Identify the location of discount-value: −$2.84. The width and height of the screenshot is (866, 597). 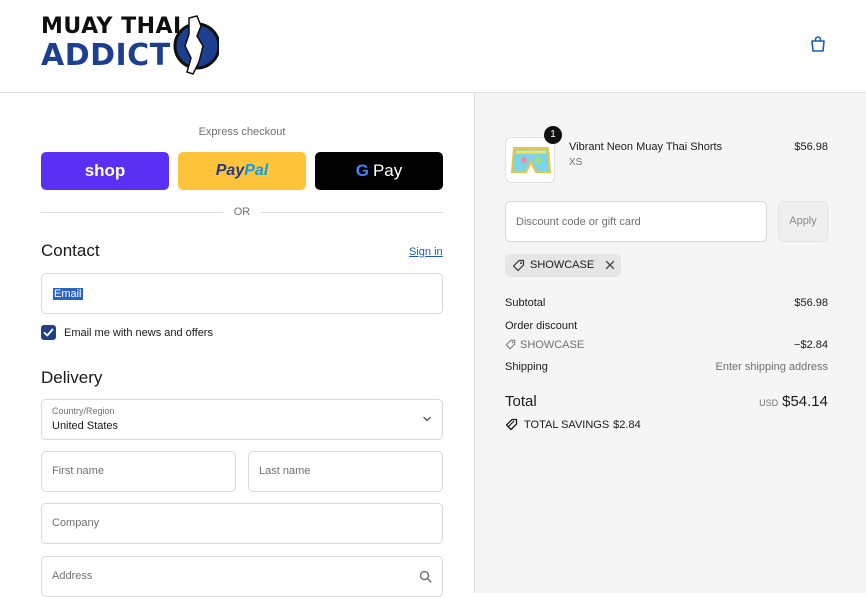
(811, 345).